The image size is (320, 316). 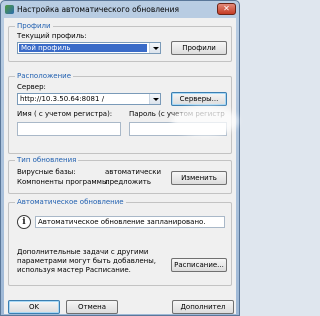 What do you see at coordinates (203, 307) in the screenshot?
I see `advanced-button: Дополнител` at bounding box center [203, 307].